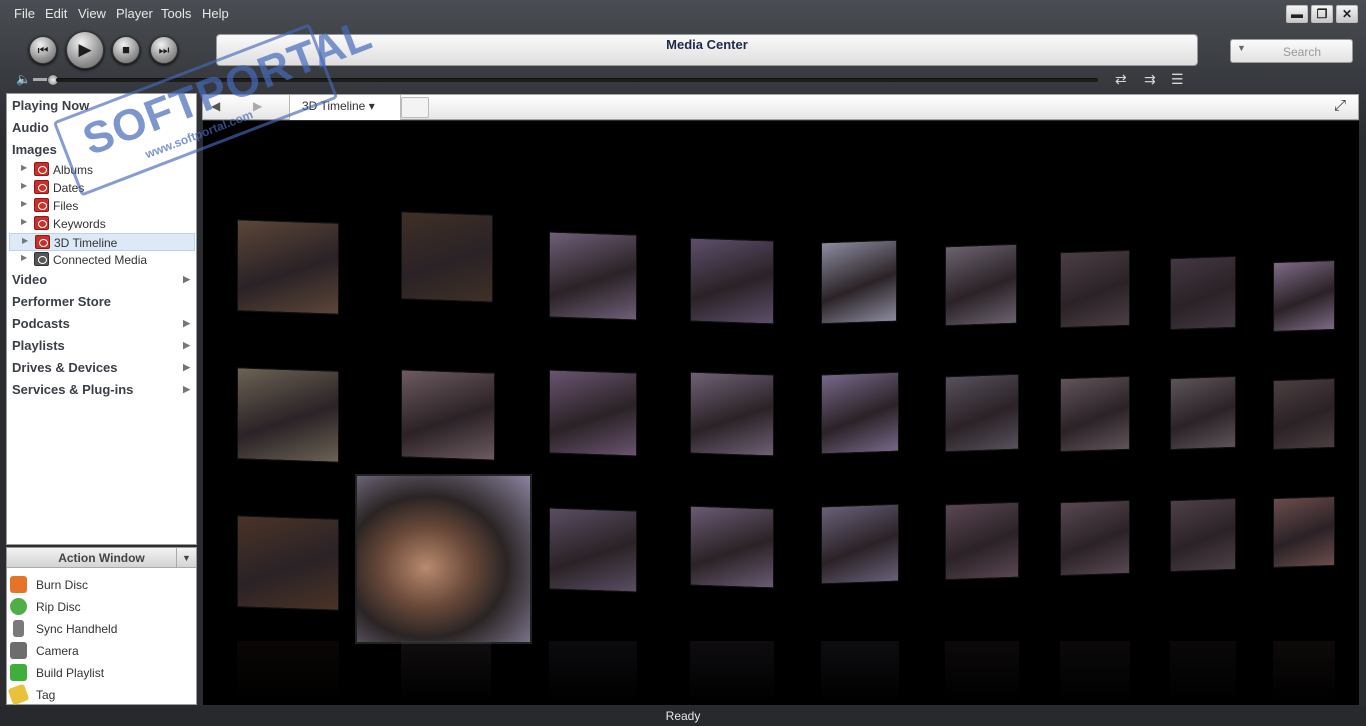 This screenshot has height=726, width=1366. What do you see at coordinates (101, 279) in the screenshot?
I see `nav-video: Video ▶` at bounding box center [101, 279].